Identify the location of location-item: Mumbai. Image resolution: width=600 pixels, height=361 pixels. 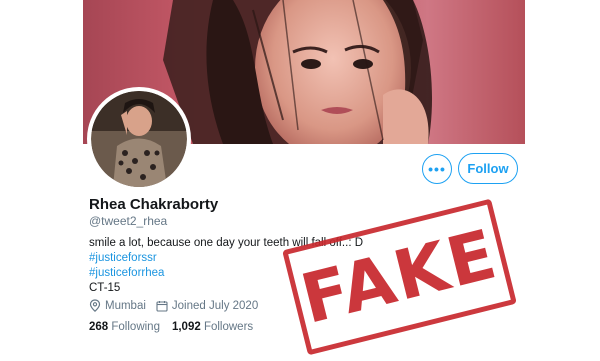
(117, 305).